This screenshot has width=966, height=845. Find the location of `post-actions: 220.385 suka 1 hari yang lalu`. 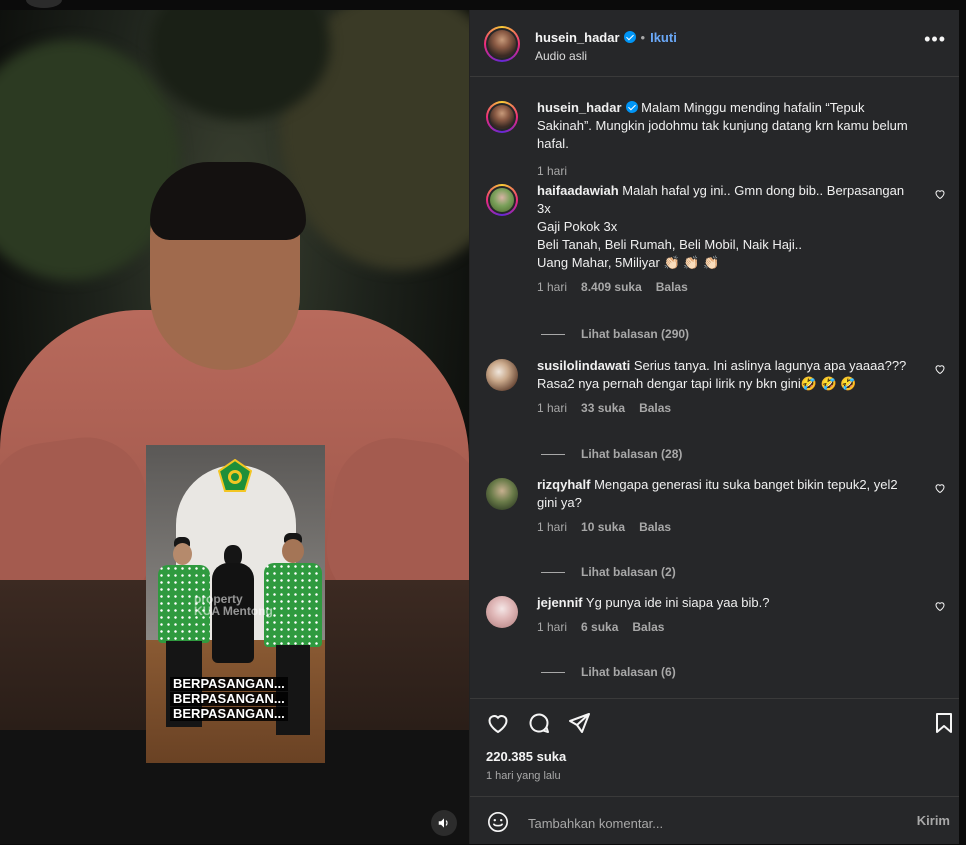

post-actions: 220.385 suka 1 hari yang lalu is located at coordinates (715, 748).